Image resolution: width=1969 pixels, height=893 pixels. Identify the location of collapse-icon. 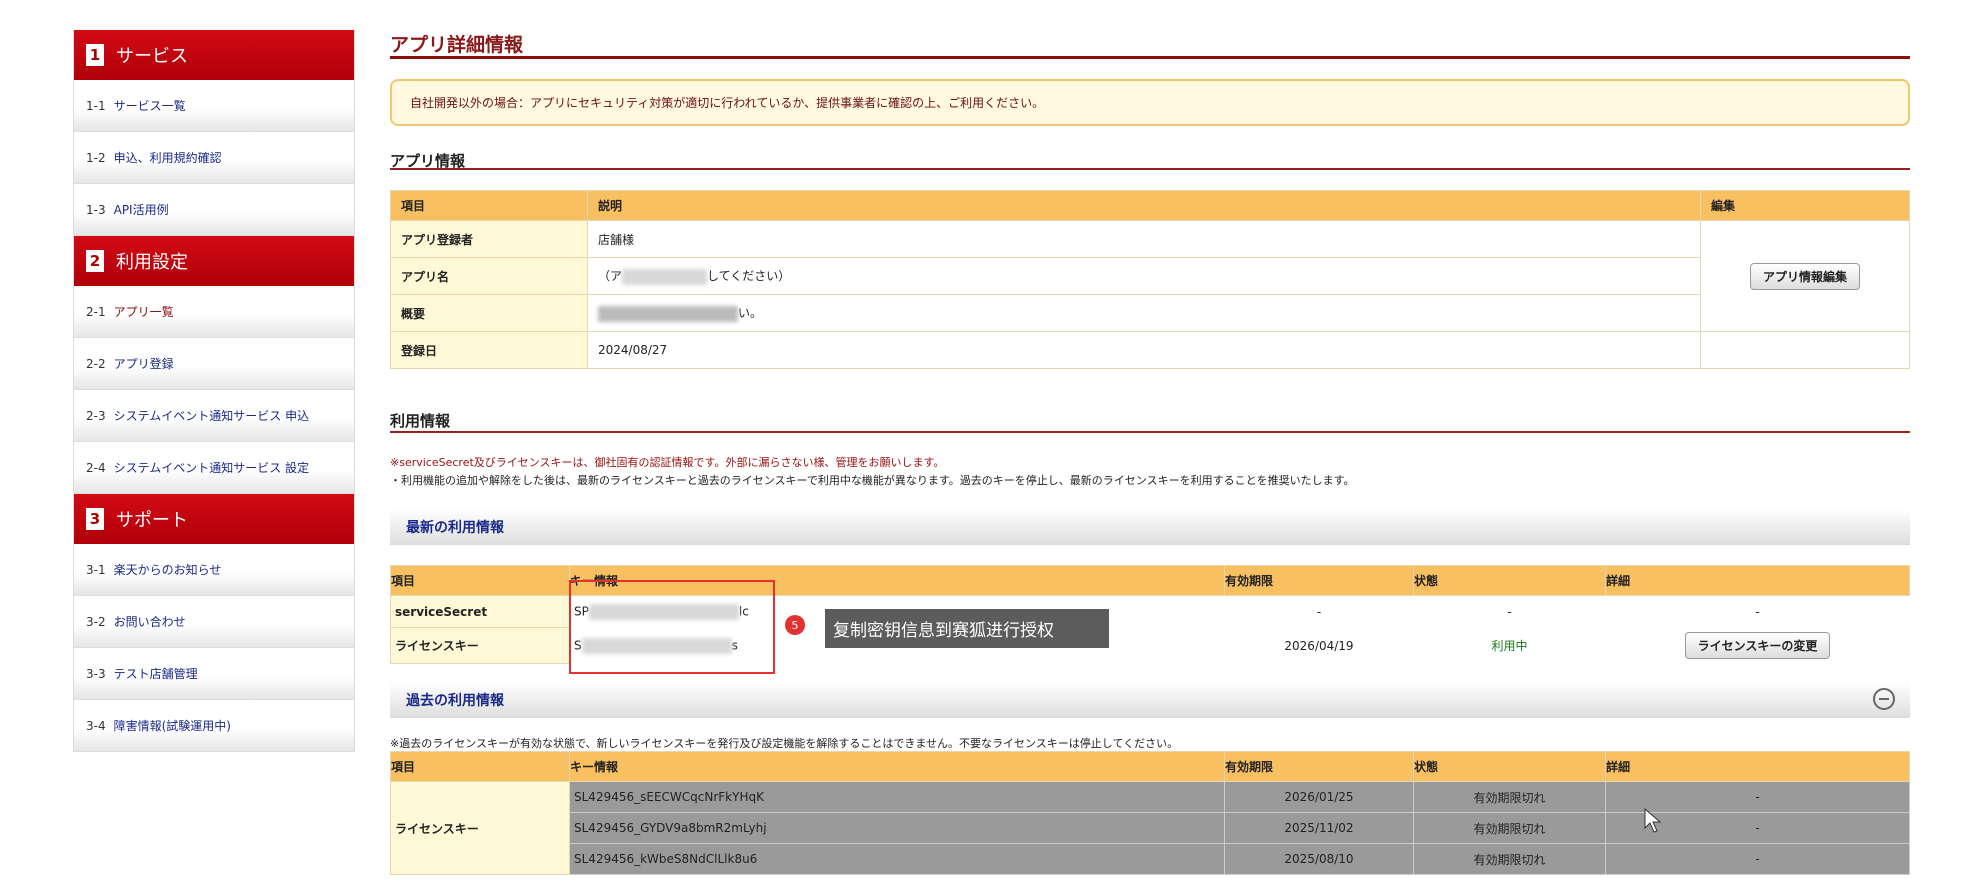
(1884, 699).